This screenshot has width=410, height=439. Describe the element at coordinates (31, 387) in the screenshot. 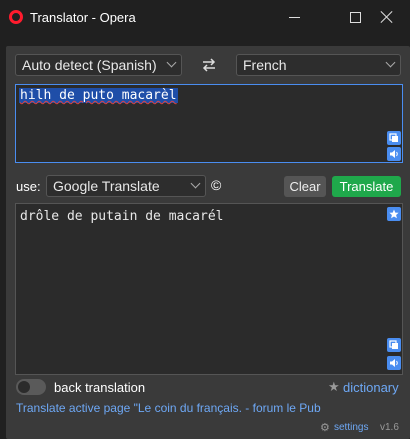

I see `back-translation-toggle` at that location.